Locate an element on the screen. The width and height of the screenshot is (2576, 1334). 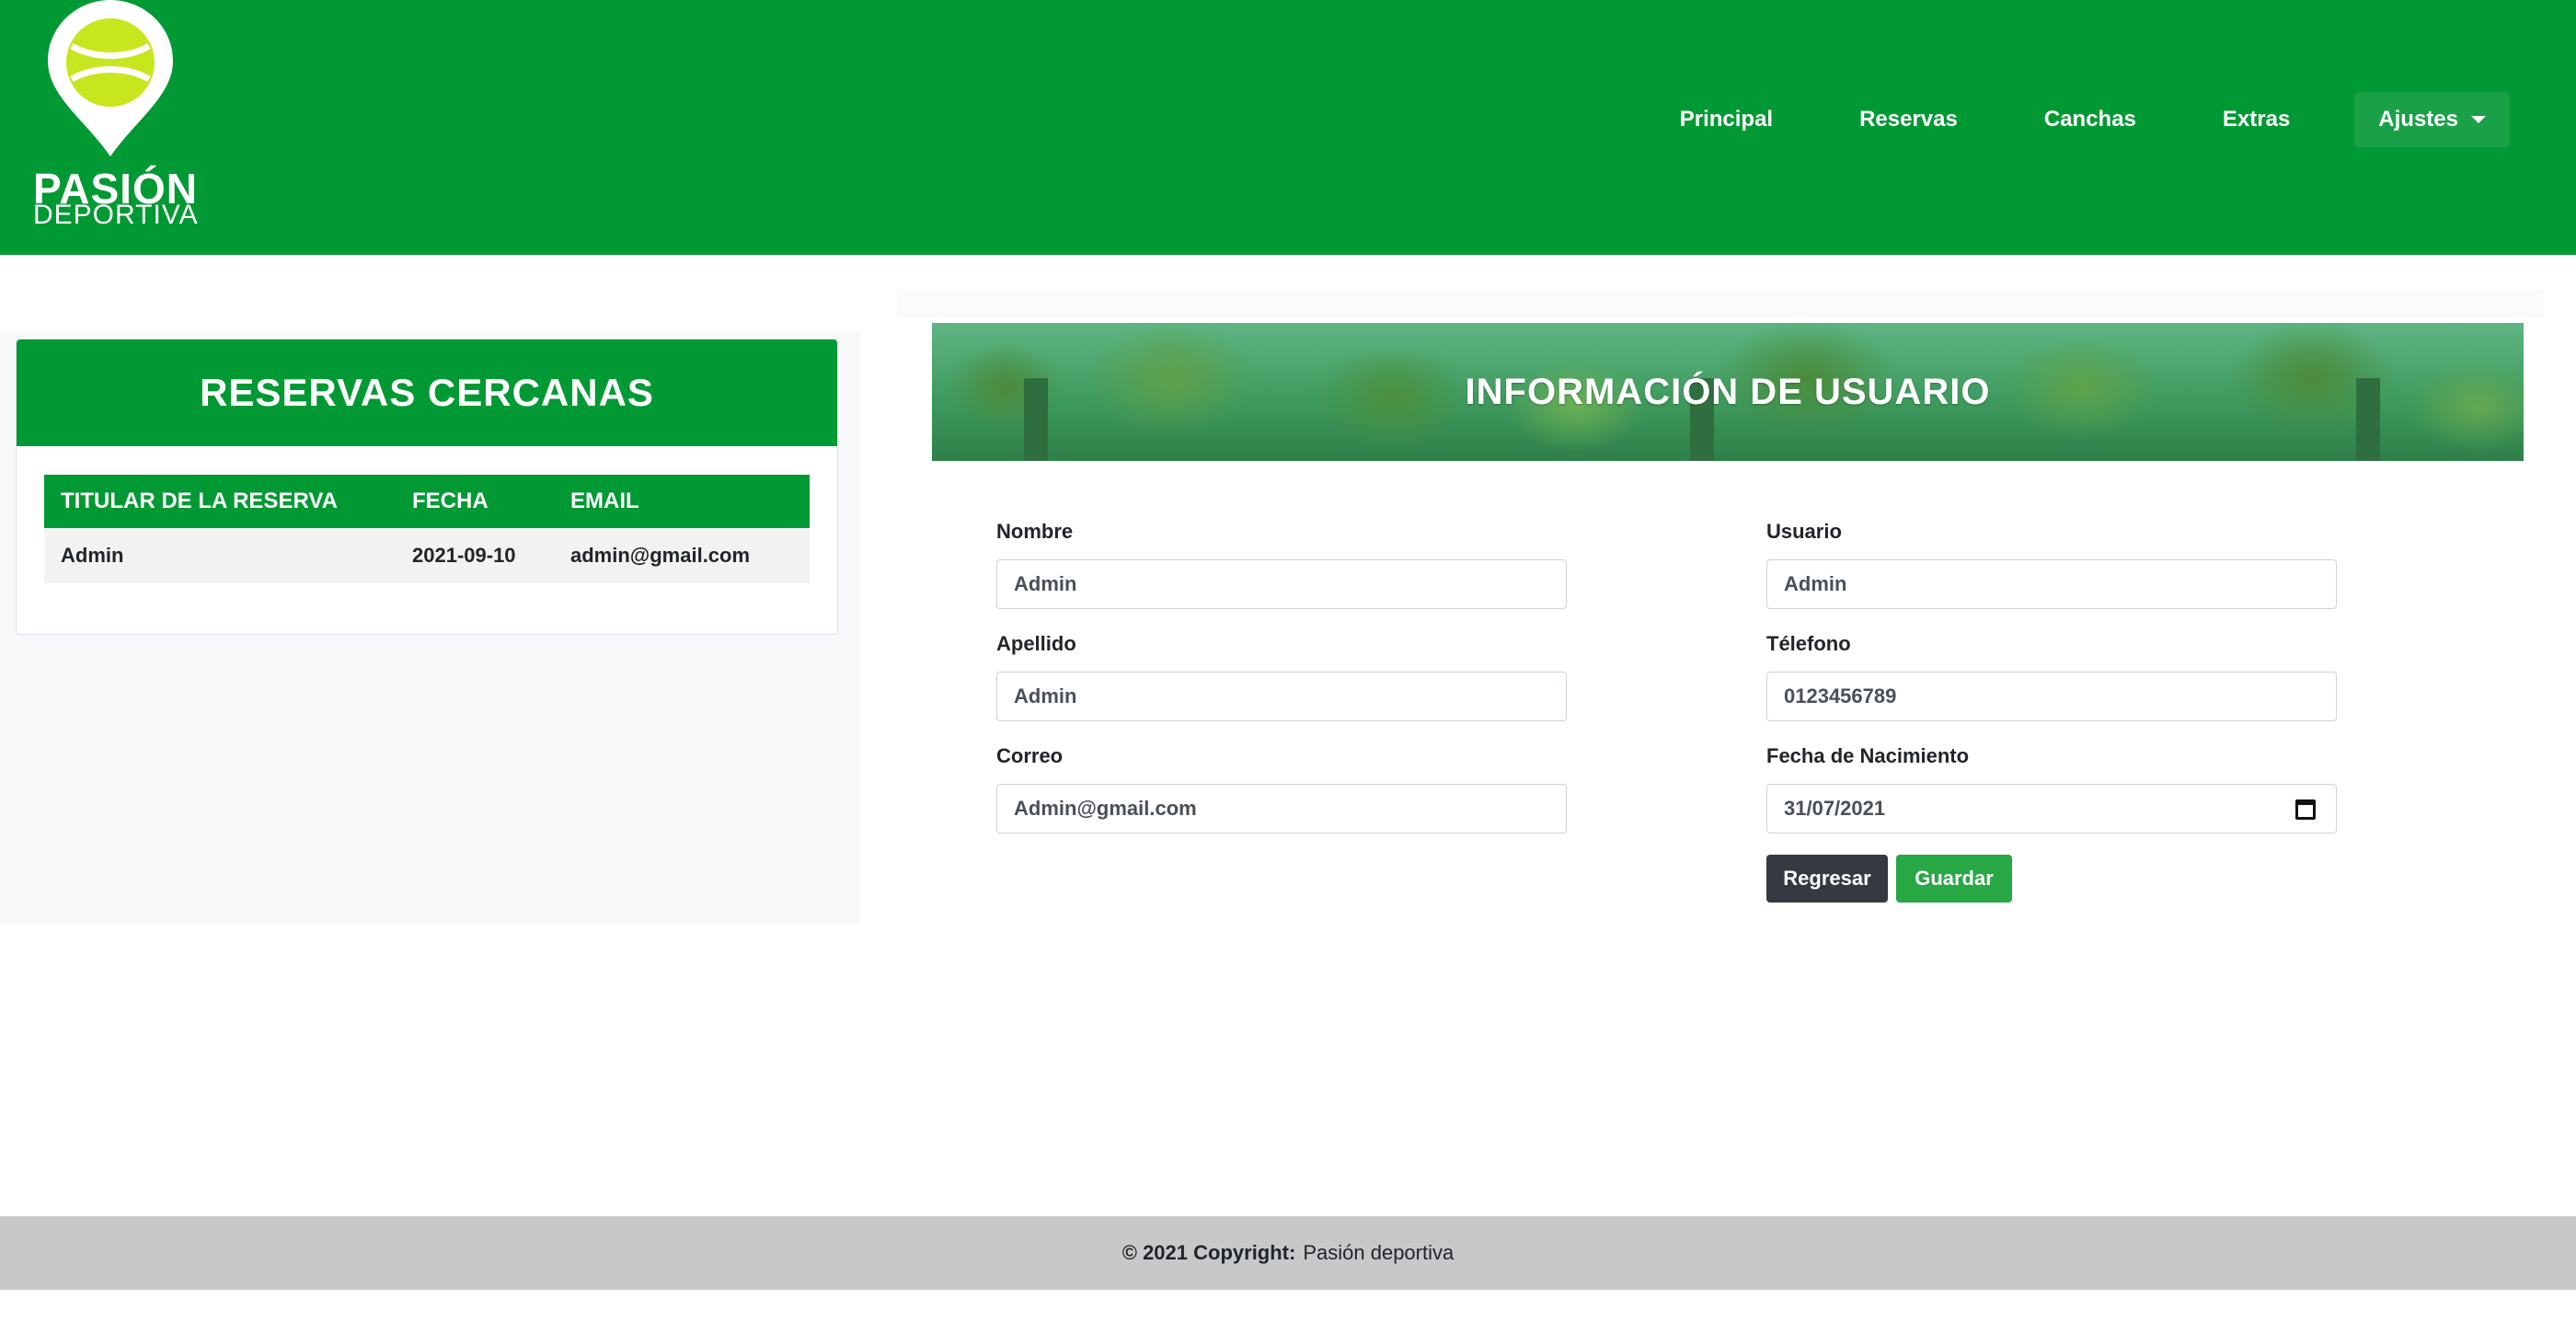
nav-link-principal: Principal is located at coordinates (1726, 120).